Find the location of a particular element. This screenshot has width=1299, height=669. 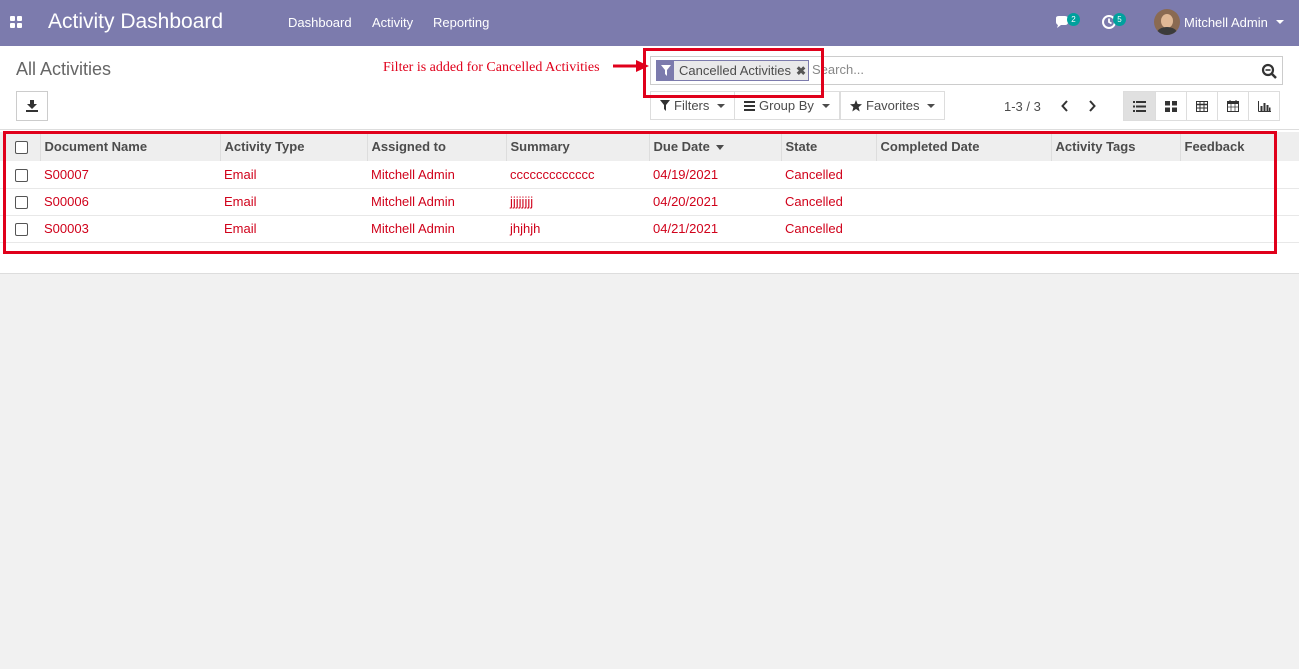

app-title: Activity Dashboard is located at coordinates (136, 21).